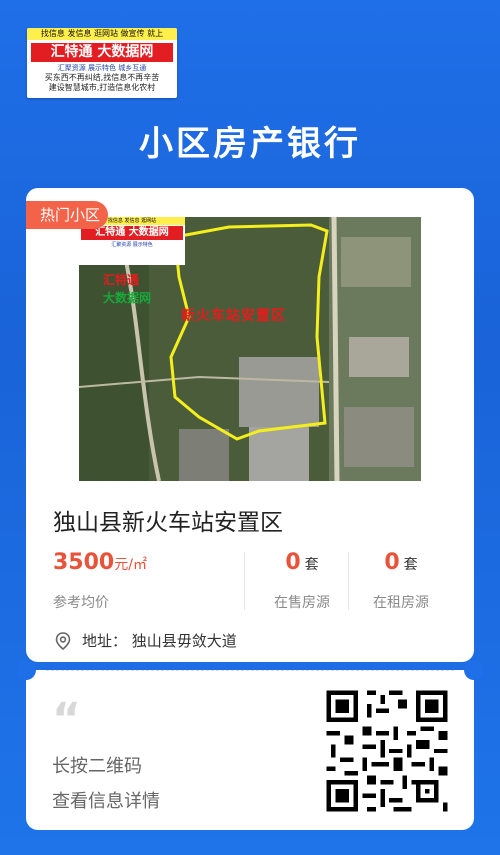  I want to click on reference-price: 3500元/㎡, so click(100, 562).